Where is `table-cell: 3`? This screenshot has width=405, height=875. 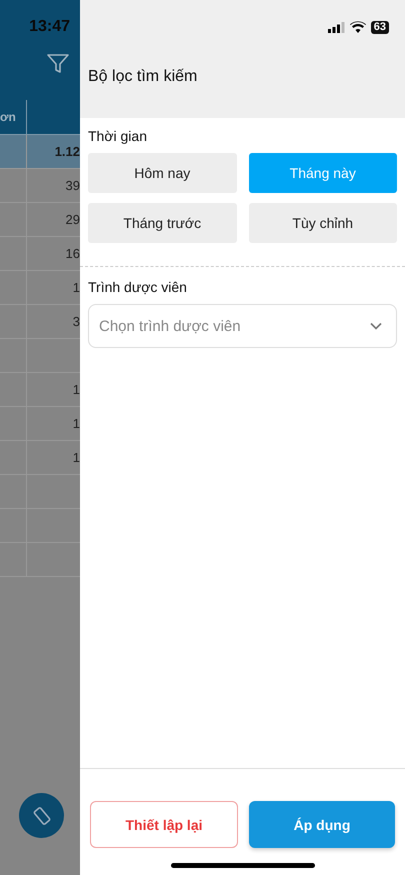
table-cell: 3 is located at coordinates (76, 321).